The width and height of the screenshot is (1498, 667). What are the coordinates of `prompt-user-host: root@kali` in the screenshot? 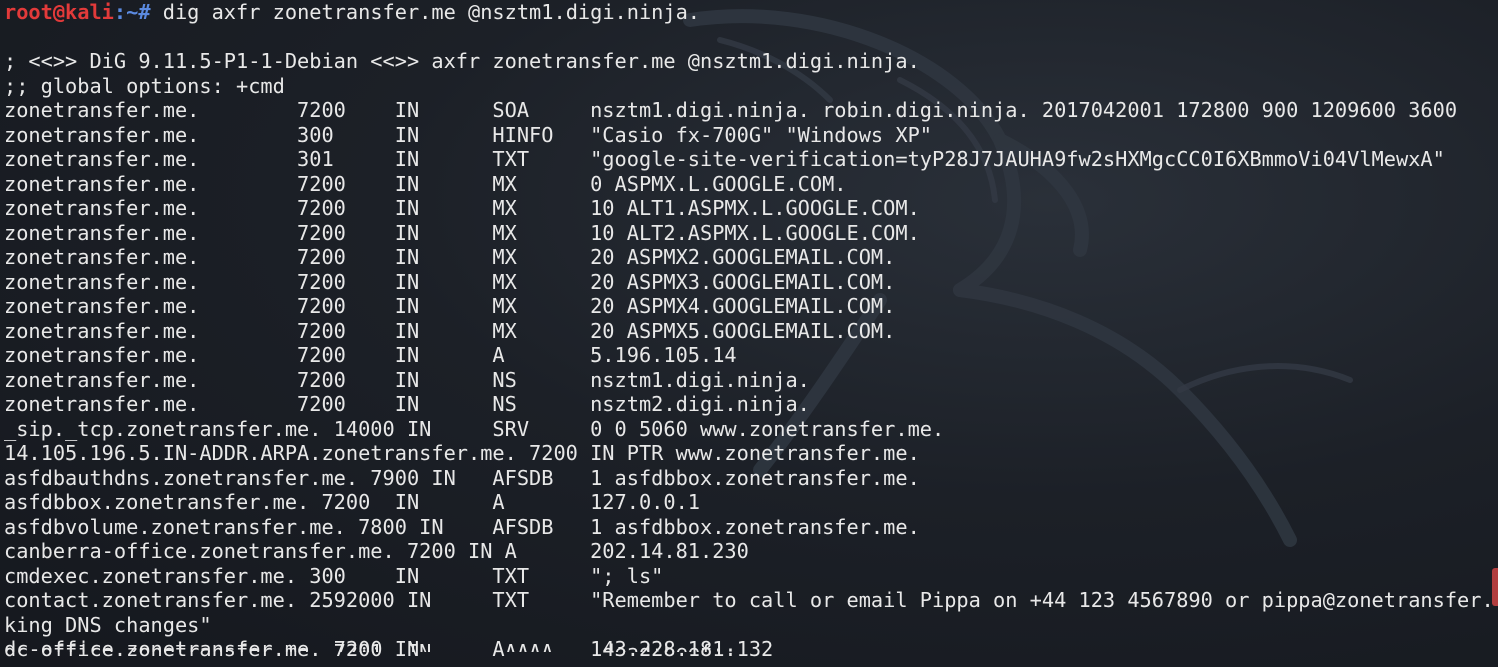 It's located at (59, 12).